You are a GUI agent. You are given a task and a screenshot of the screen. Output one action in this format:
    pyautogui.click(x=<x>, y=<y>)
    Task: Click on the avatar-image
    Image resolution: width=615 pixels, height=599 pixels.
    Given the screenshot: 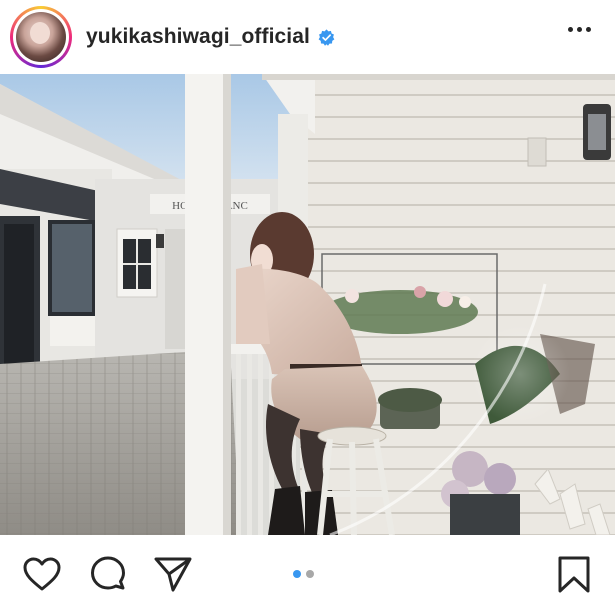 What is the action you would take?
    pyautogui.click(x=41, y=37)
    